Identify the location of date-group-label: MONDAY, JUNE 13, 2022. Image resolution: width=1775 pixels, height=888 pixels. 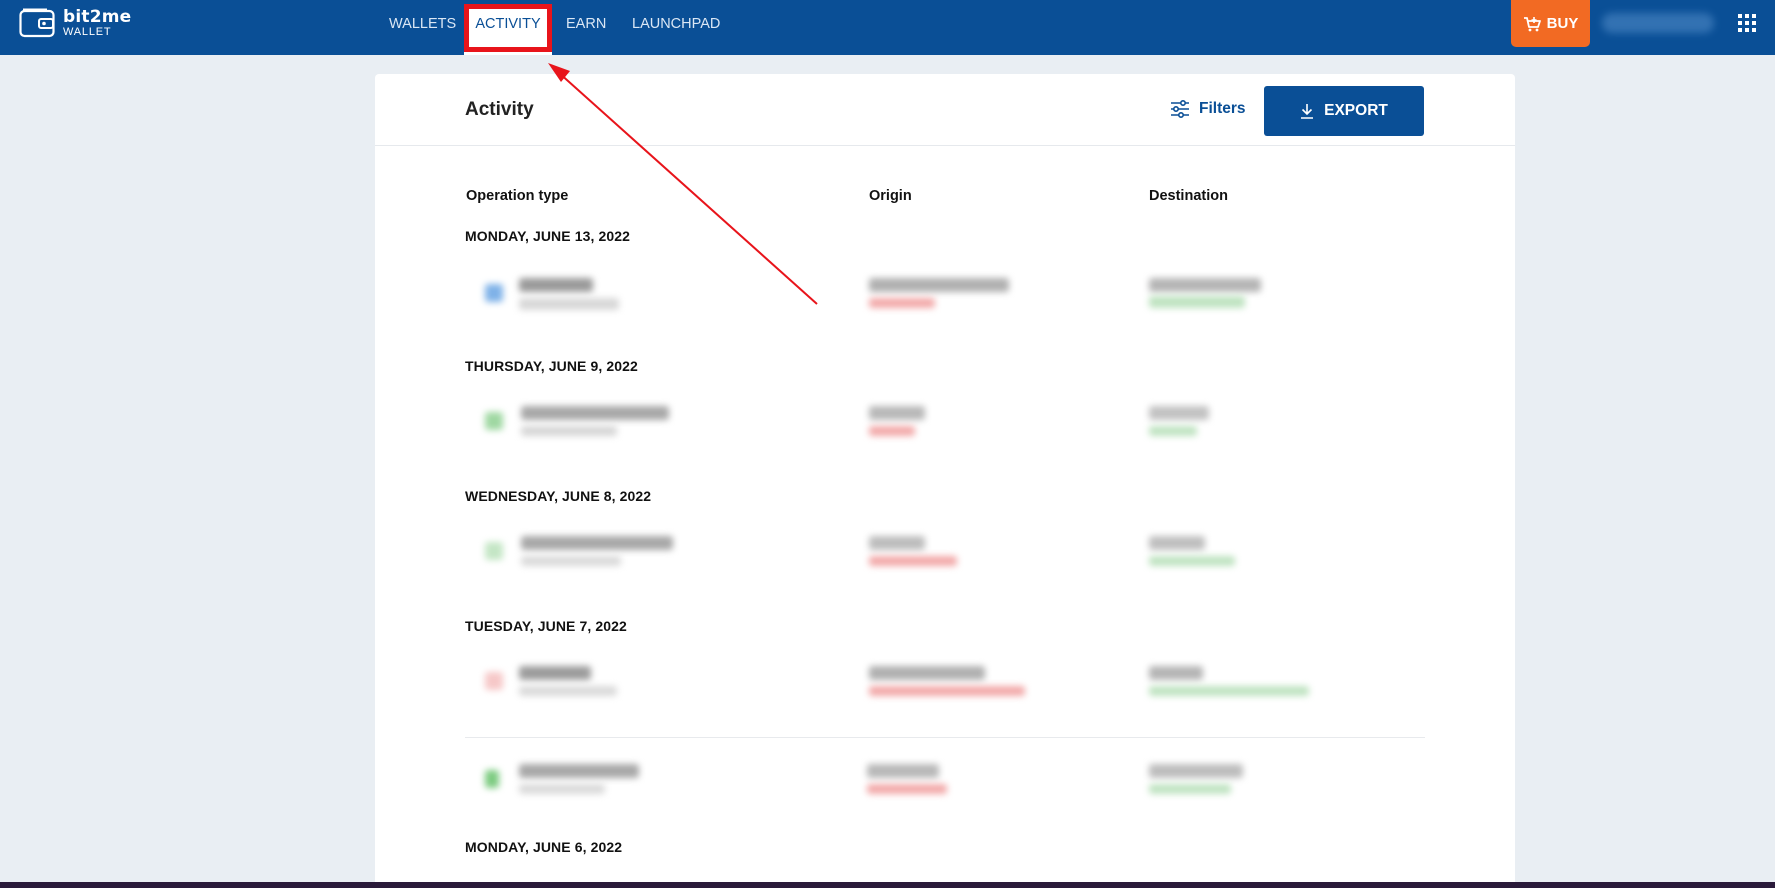
(547, 236).